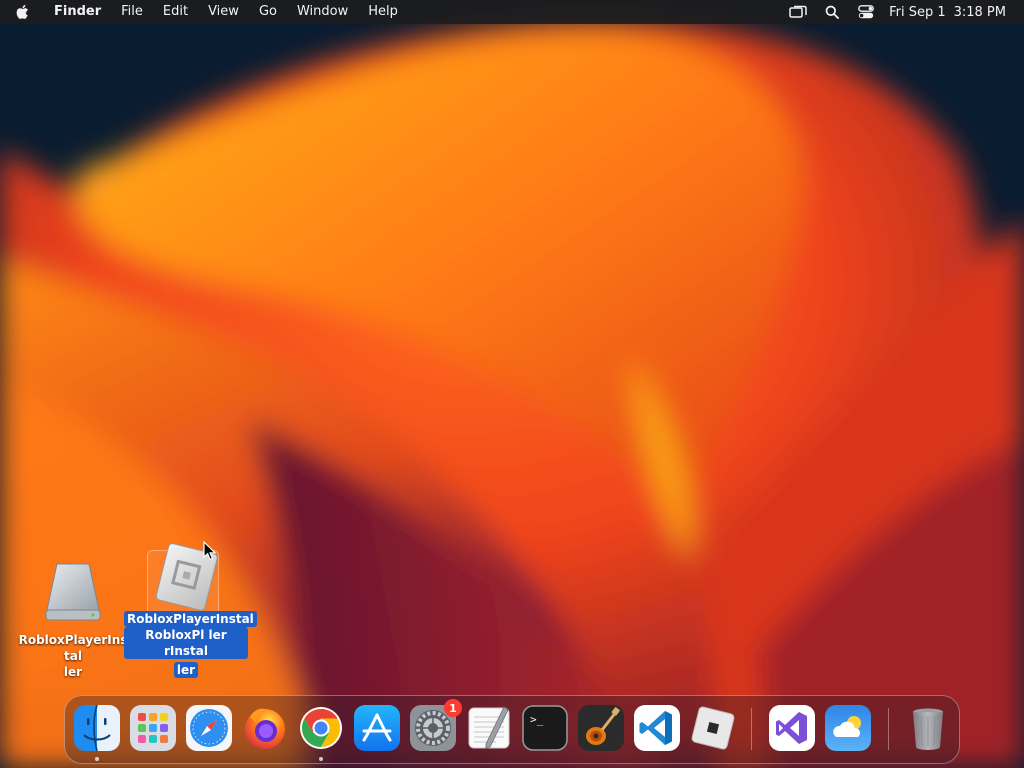 Image resolution: width=1024 pixels, height=768 pixels. What do you see at coordinates (848, 728) in the screenshot?
I see `weather-icon` at bounding box center [848, 728].